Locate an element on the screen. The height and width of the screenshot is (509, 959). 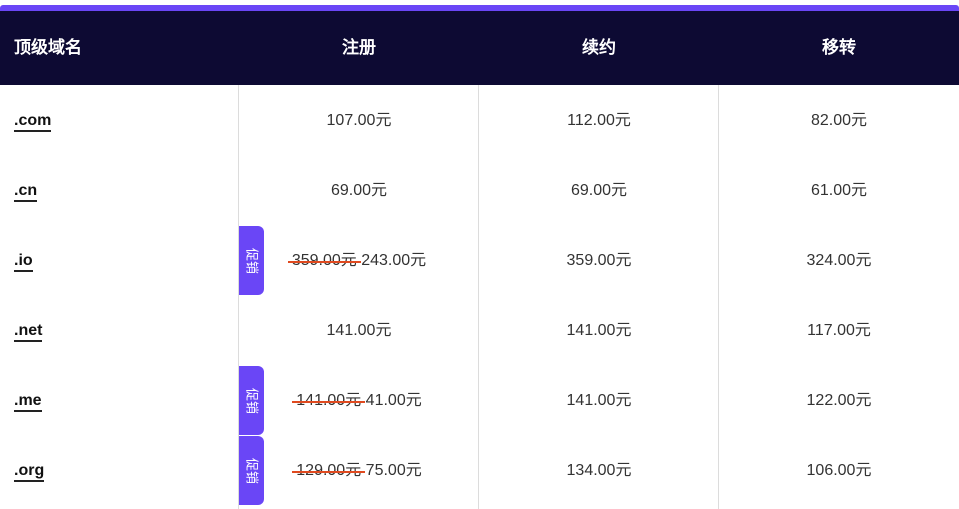
tld-link: .net is located at coordinates (28, 332).